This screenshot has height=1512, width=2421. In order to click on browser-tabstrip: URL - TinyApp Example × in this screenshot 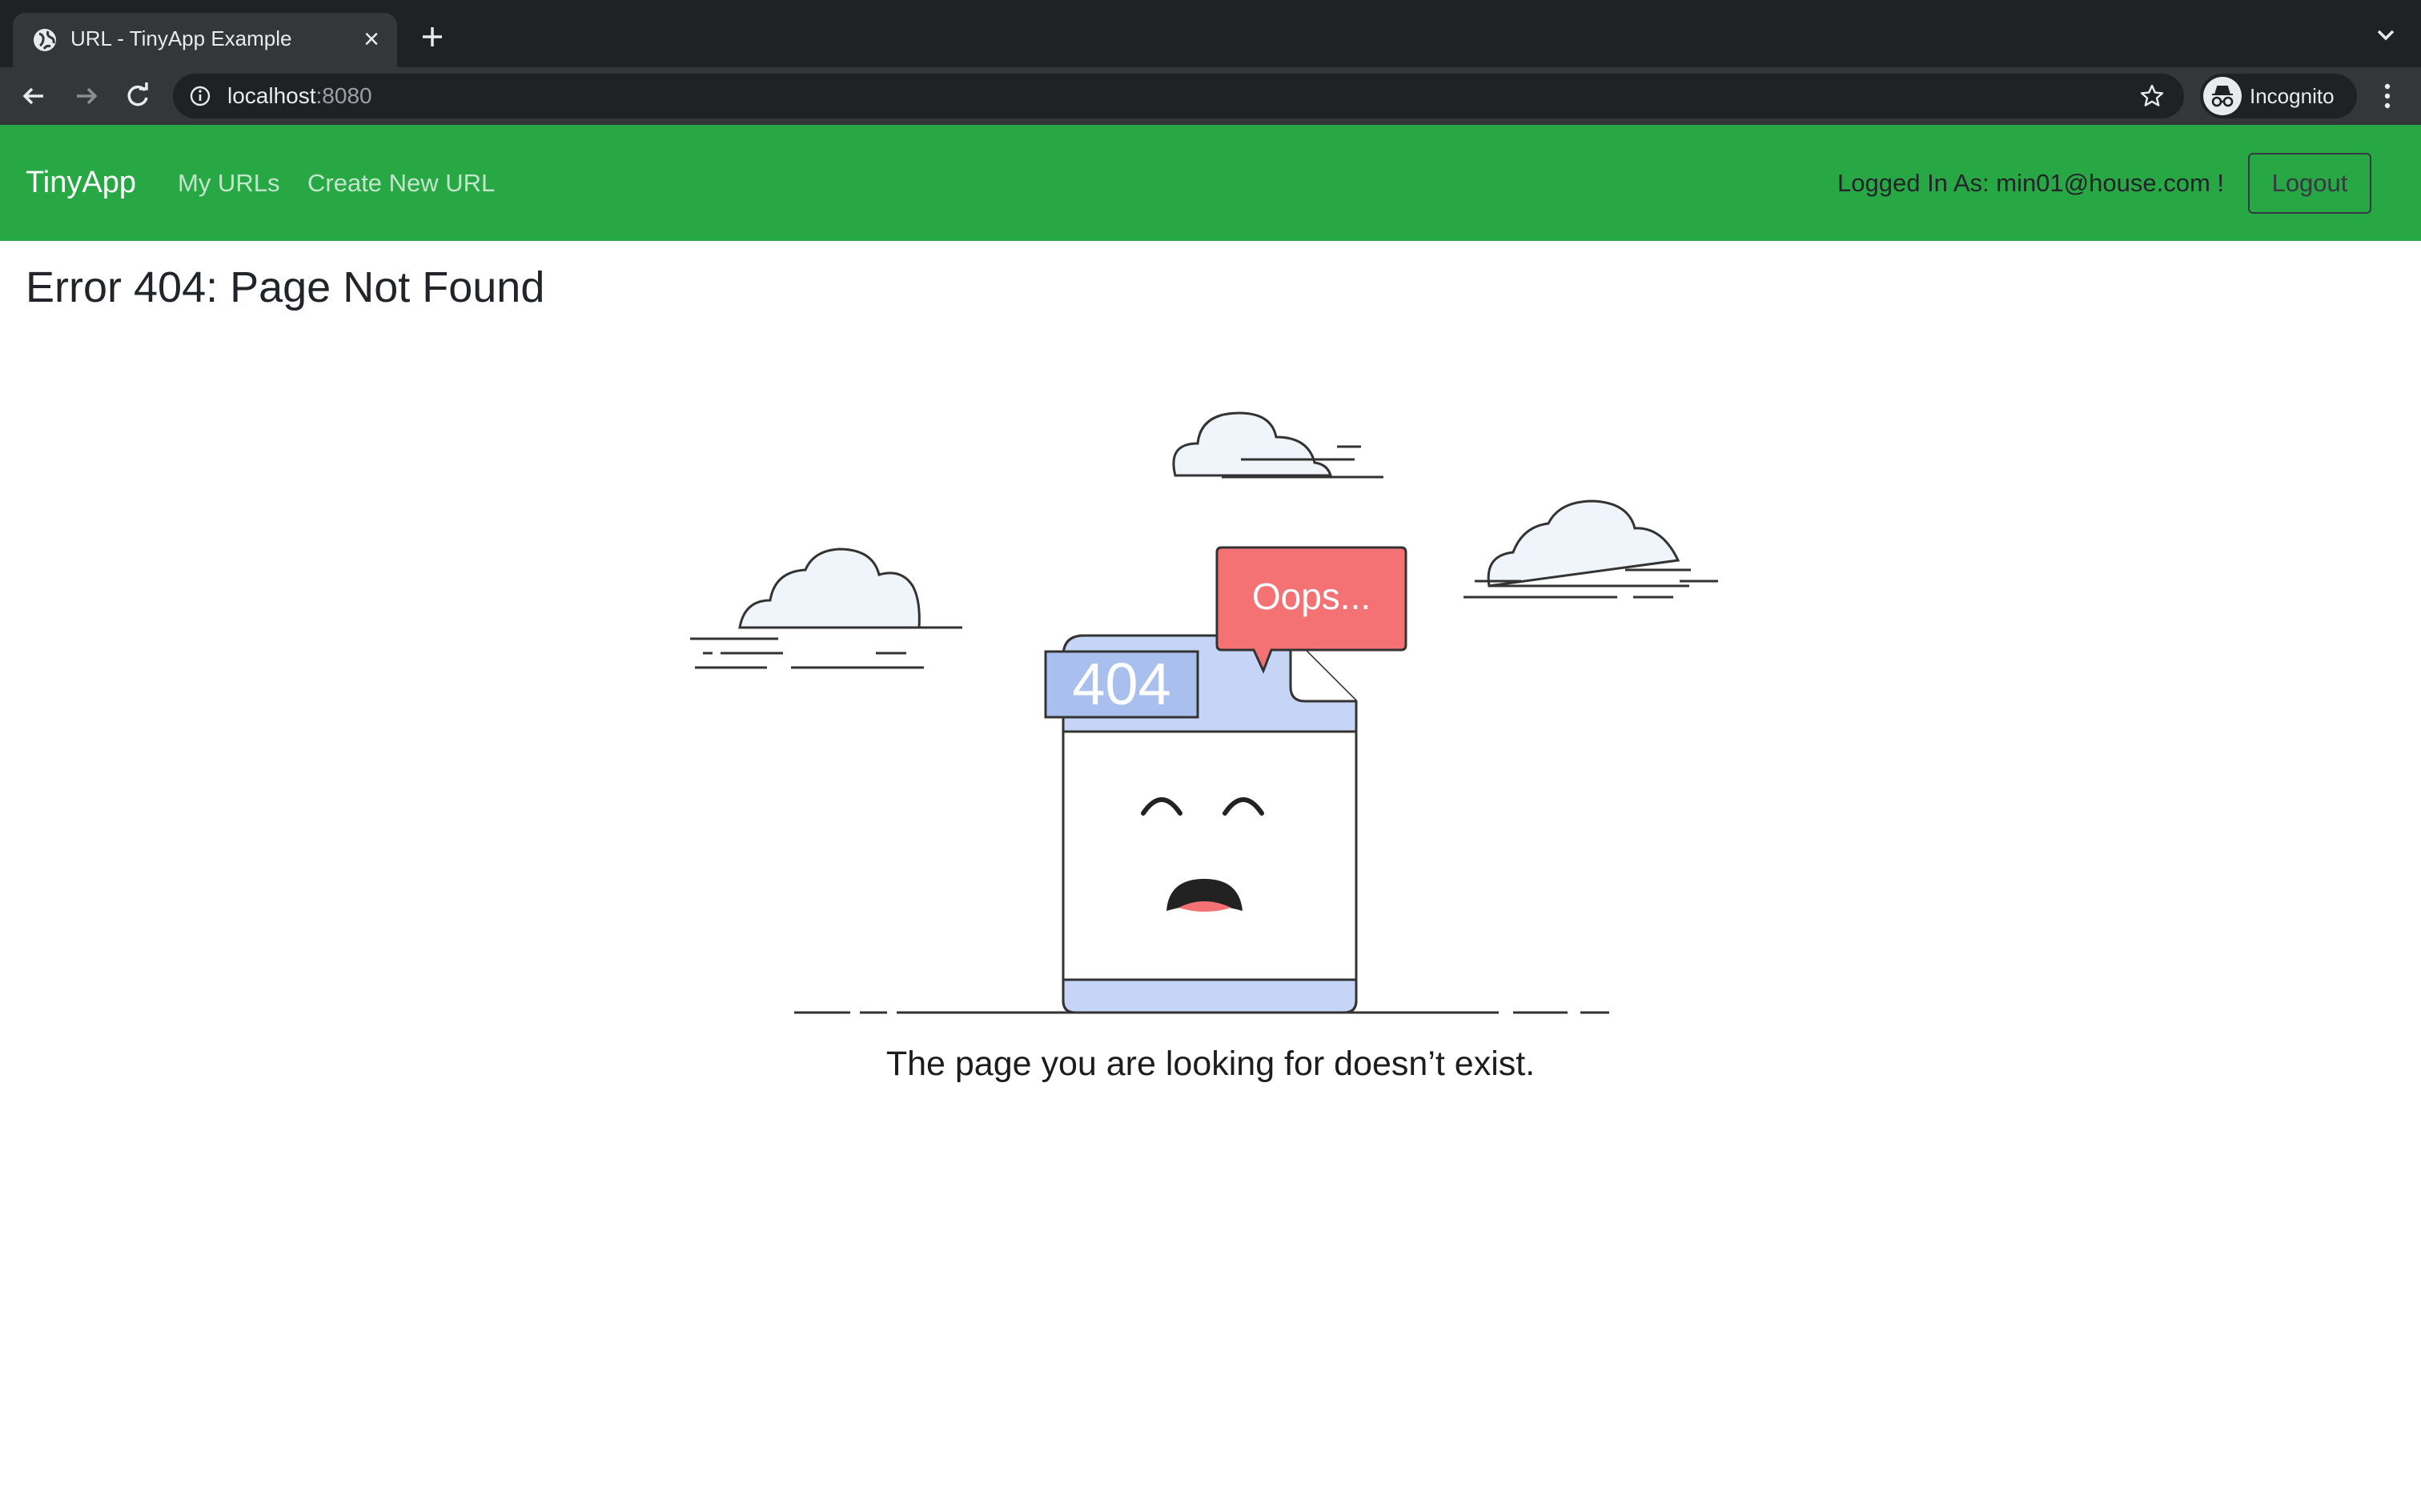, I will do `click(1210, 33)`.